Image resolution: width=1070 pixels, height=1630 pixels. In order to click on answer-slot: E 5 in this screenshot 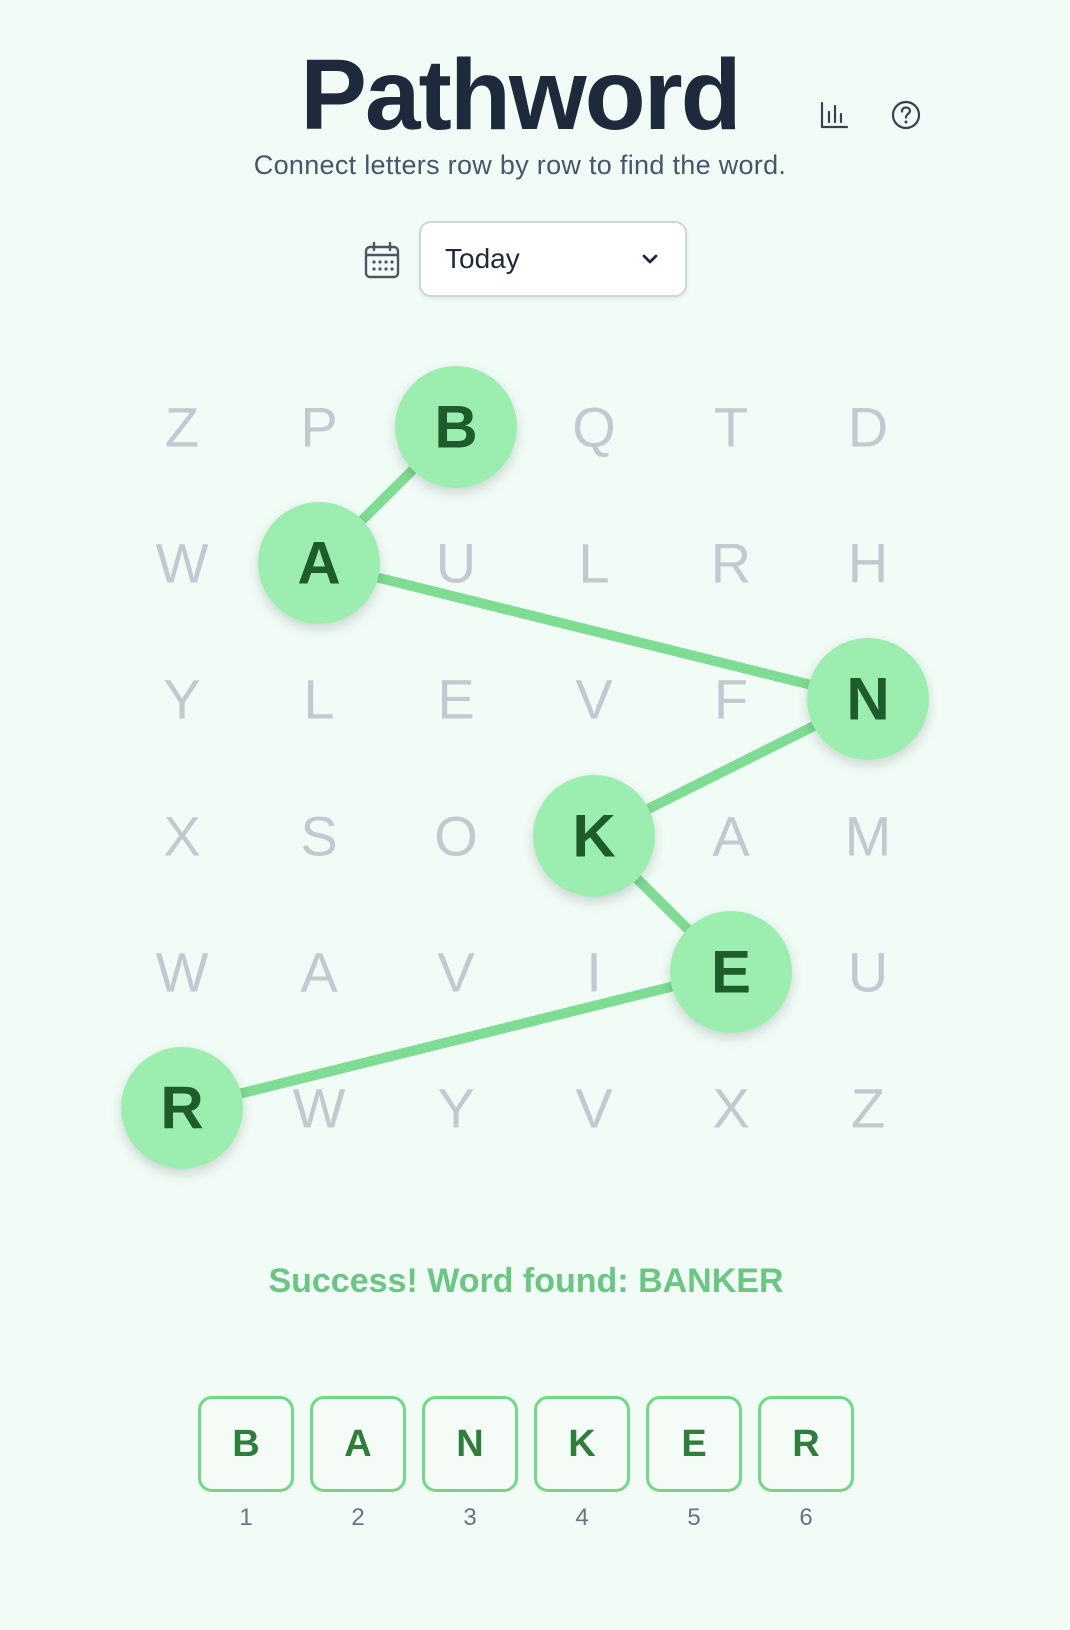, I will do `click(694, 1464)`.